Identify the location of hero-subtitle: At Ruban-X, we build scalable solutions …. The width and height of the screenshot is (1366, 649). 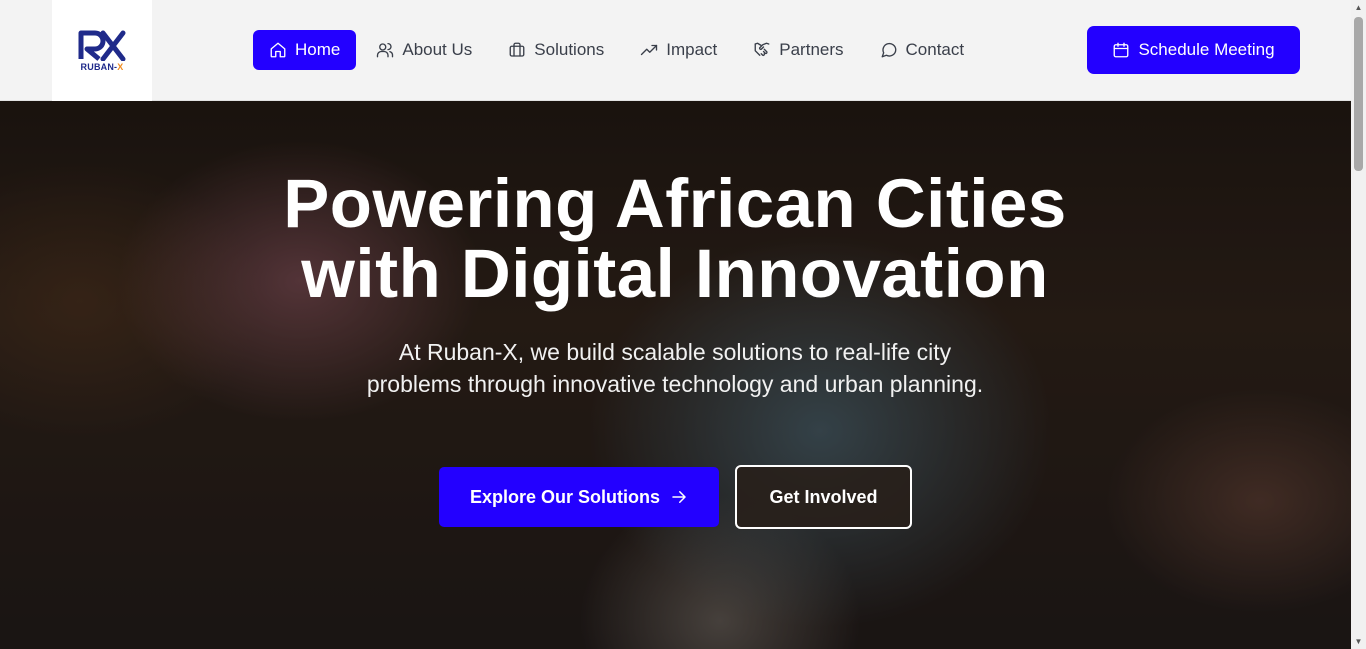
(675, 368).